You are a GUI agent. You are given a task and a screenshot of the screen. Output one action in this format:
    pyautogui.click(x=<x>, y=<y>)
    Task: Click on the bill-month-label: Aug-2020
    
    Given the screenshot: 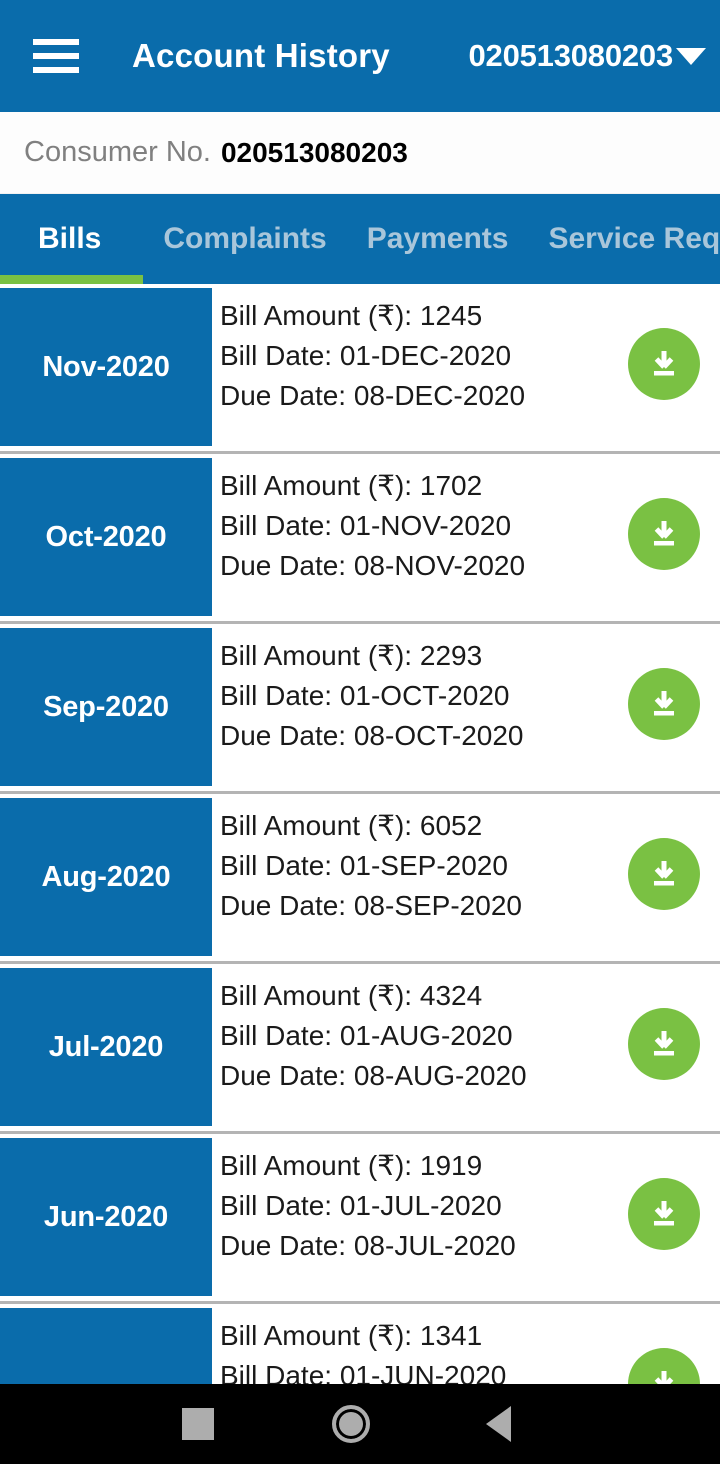 What is the action you would take?
    pyautogui.click(x=106, y=876)
    